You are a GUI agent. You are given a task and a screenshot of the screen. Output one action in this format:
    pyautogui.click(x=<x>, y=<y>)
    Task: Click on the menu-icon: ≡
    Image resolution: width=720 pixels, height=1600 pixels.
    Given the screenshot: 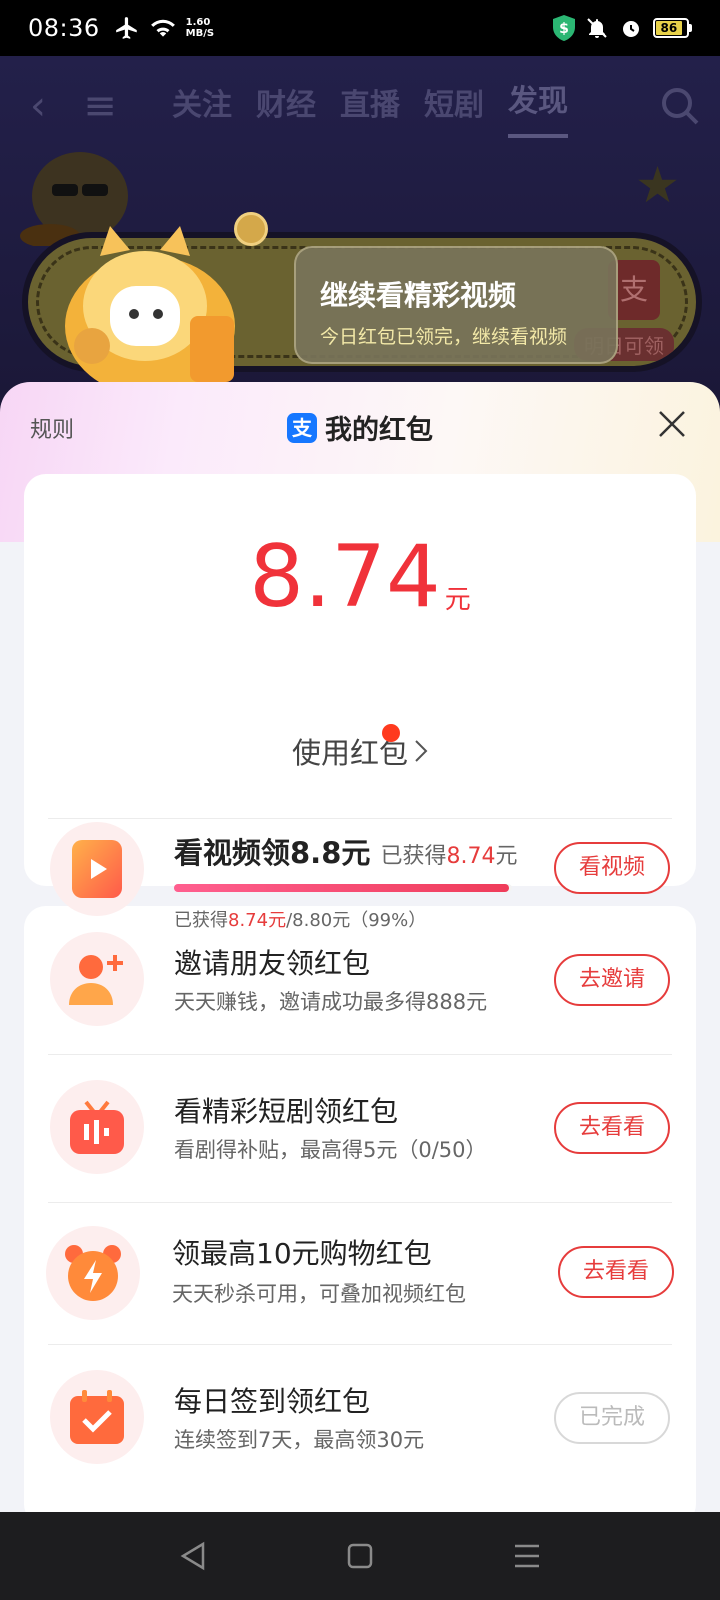 What is the action you would take?
    pyautogui.click(x=100, y=106)
    